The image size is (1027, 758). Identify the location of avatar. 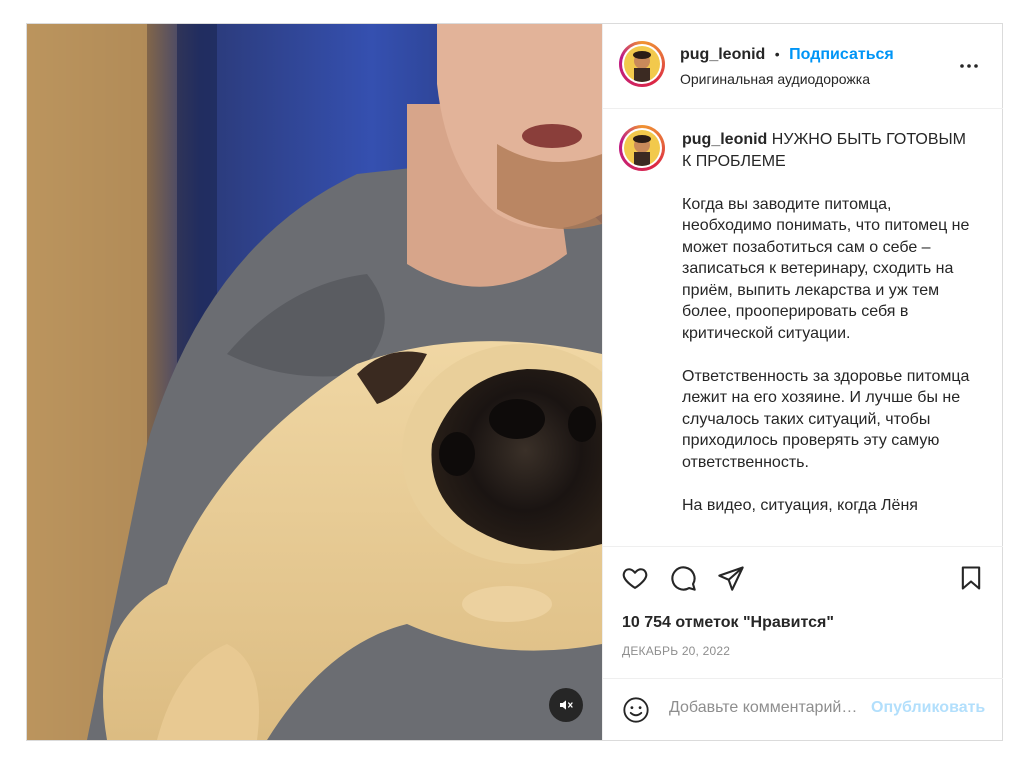
(642, 64).